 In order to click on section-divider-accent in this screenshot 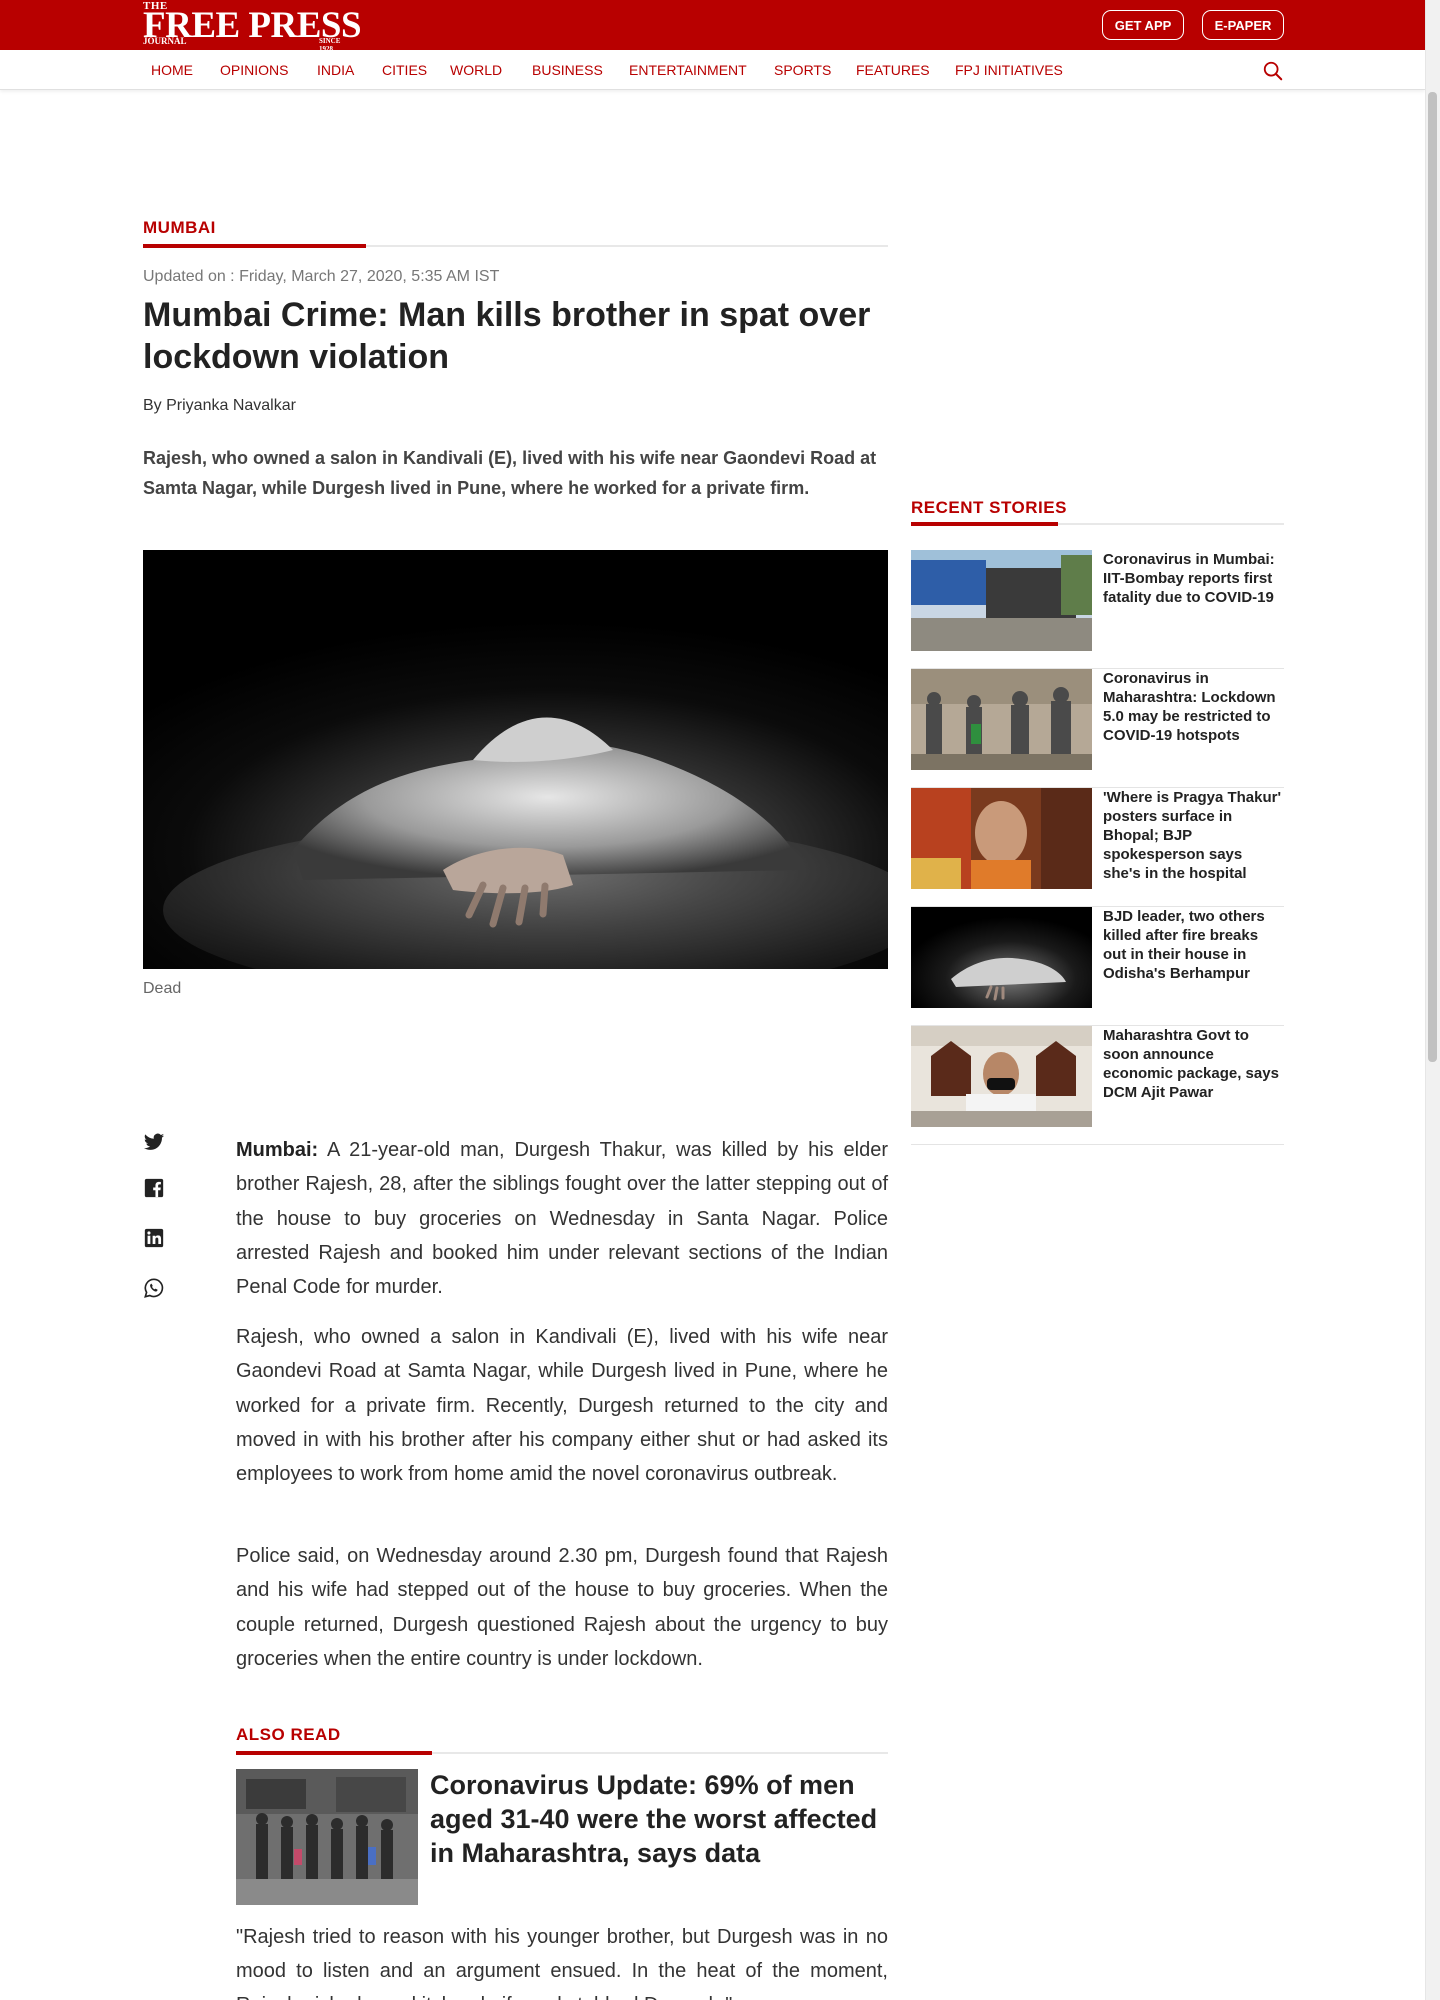, I will do `click(254, 246)`.